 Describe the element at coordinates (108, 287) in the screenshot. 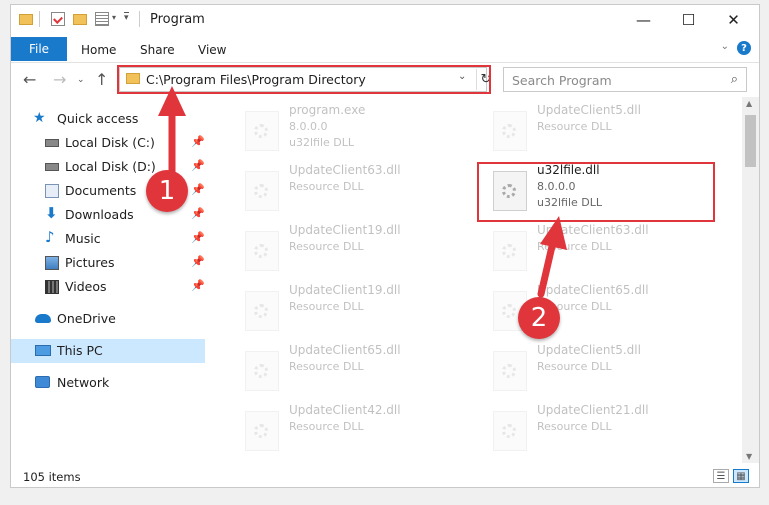

I see `sidebar-item-videos: Videos 📌` at that location.